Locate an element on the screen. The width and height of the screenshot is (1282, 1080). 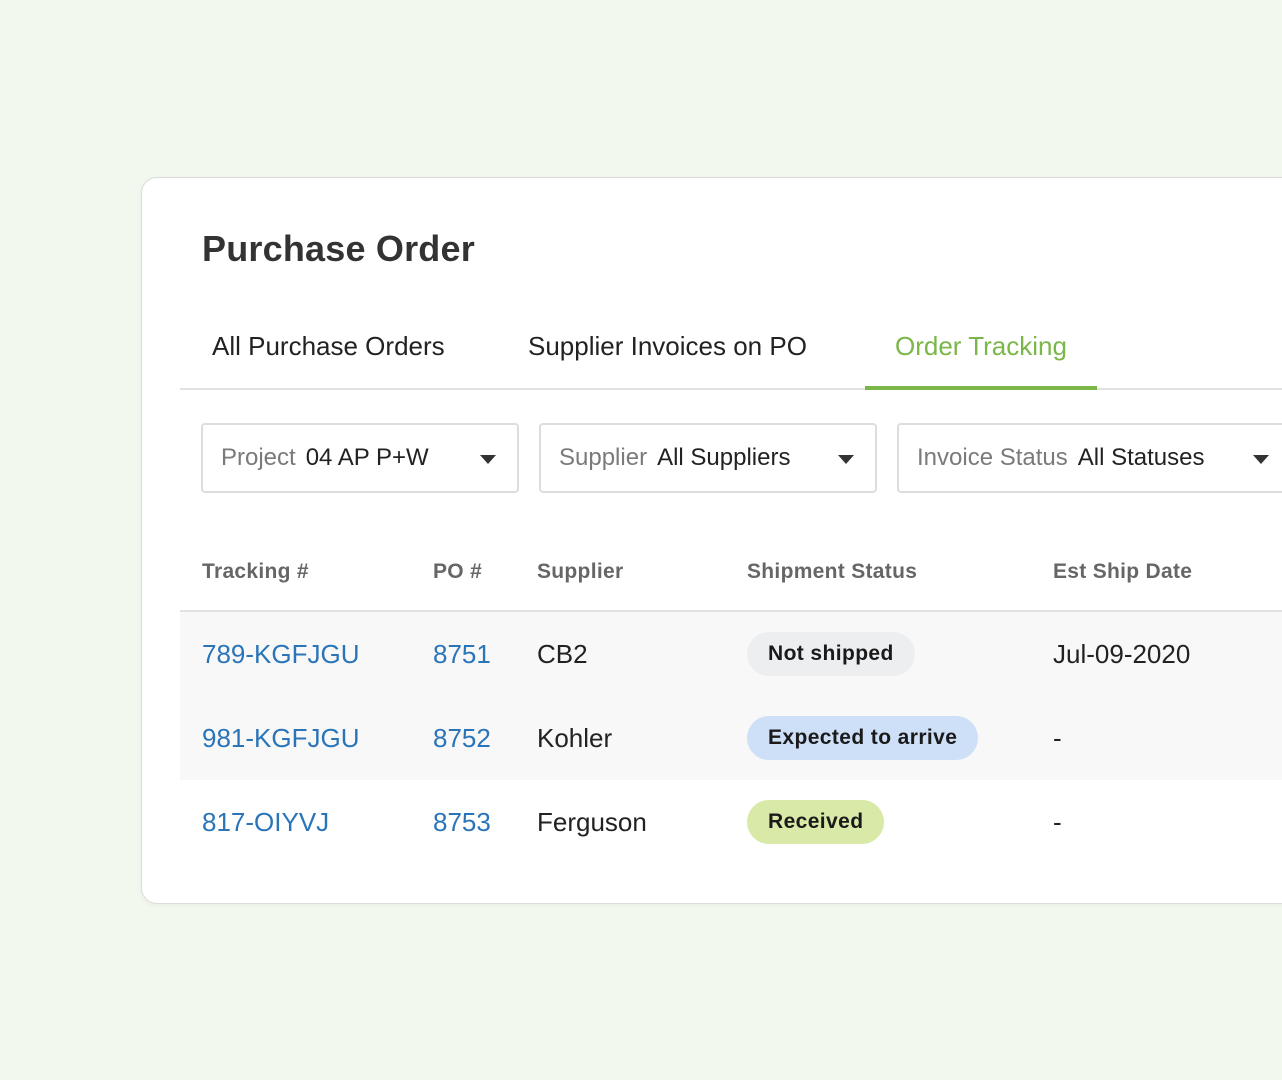
tracking-number-link: 789-KGFJGU is located at coordinates (281, 654).